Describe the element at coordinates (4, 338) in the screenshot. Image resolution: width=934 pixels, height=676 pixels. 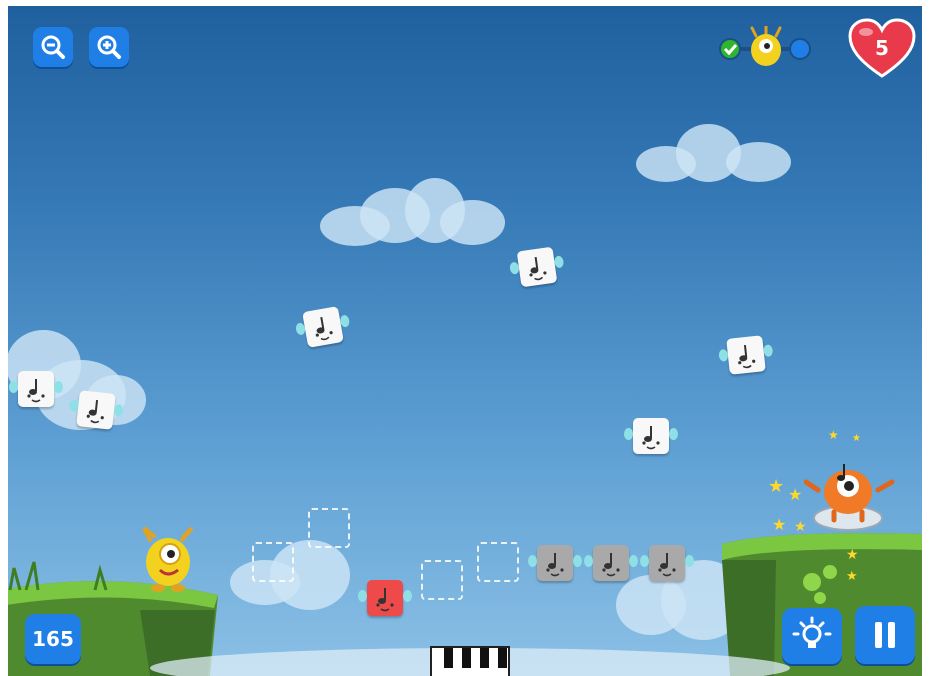
I see `frame-border-left` at that location.